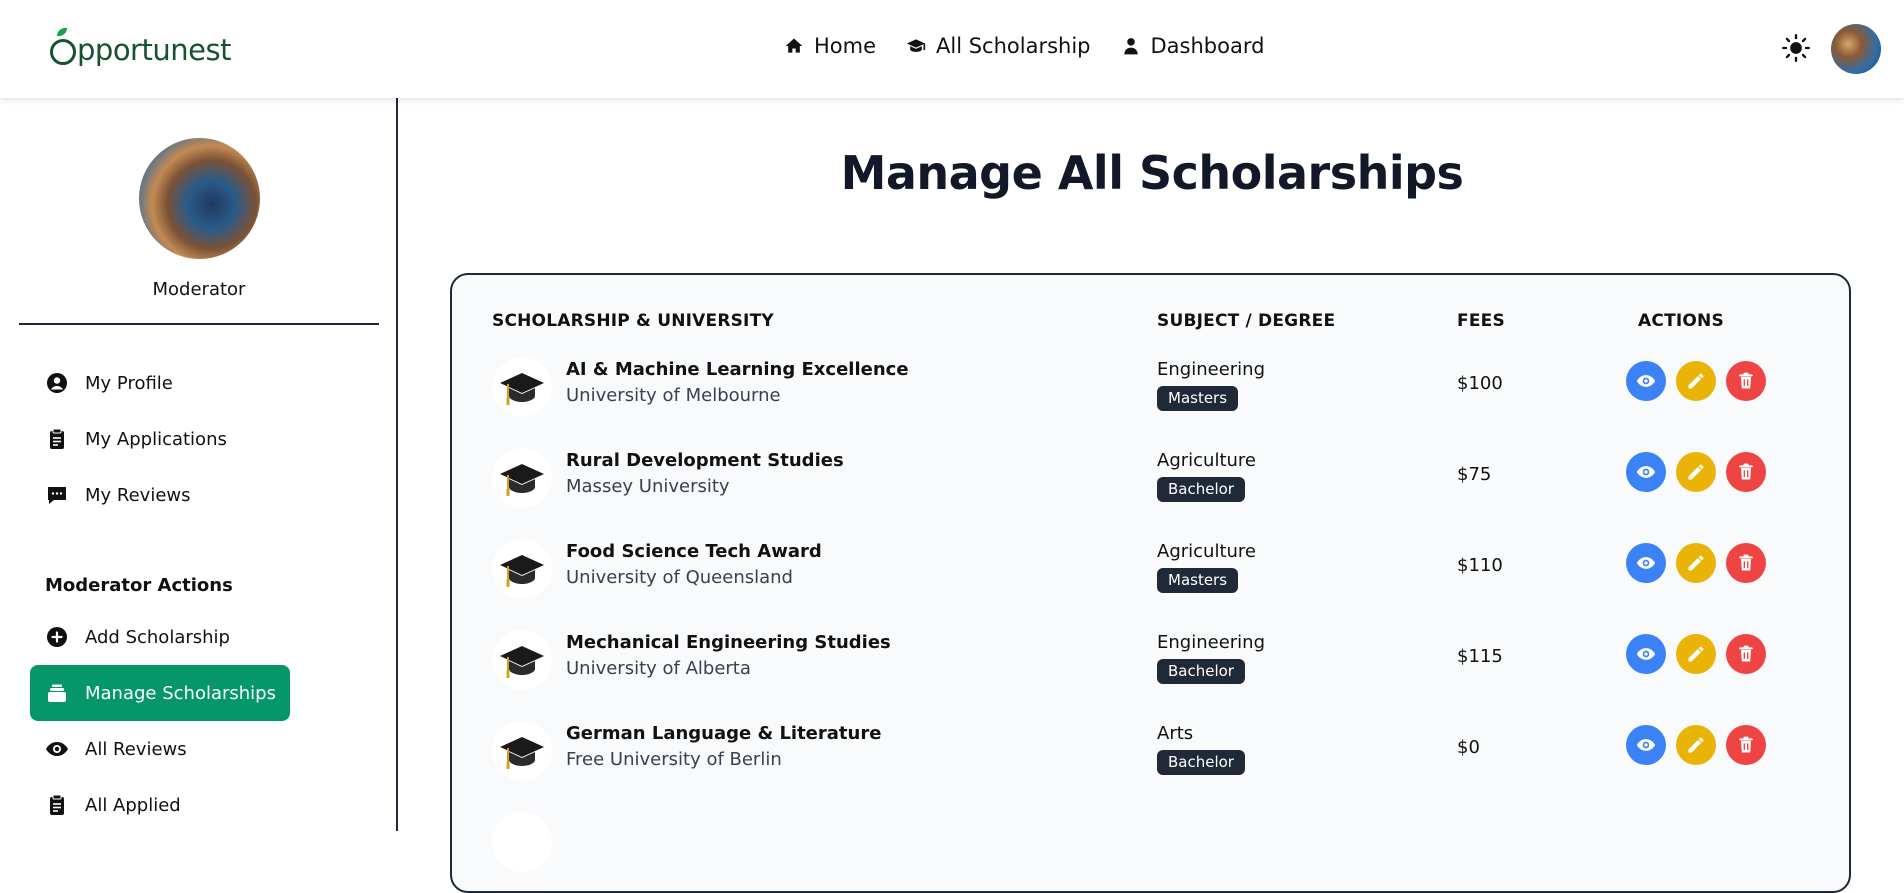  I want to click on plus-circle-icon, so click(57, 637).